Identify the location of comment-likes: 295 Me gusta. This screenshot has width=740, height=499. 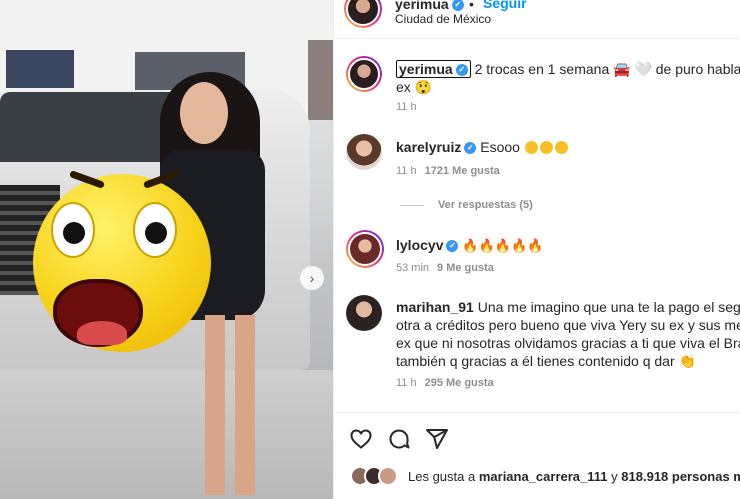
(459, 383).